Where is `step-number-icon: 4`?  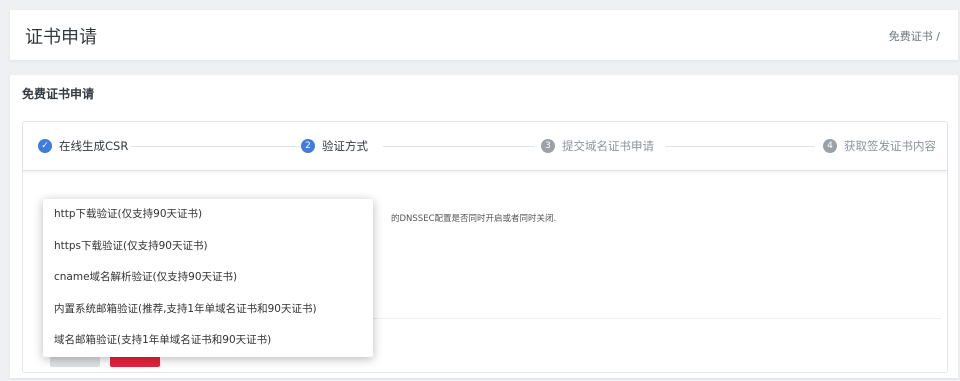 step-number-icon: 4 is located at coordinates (830, 146).